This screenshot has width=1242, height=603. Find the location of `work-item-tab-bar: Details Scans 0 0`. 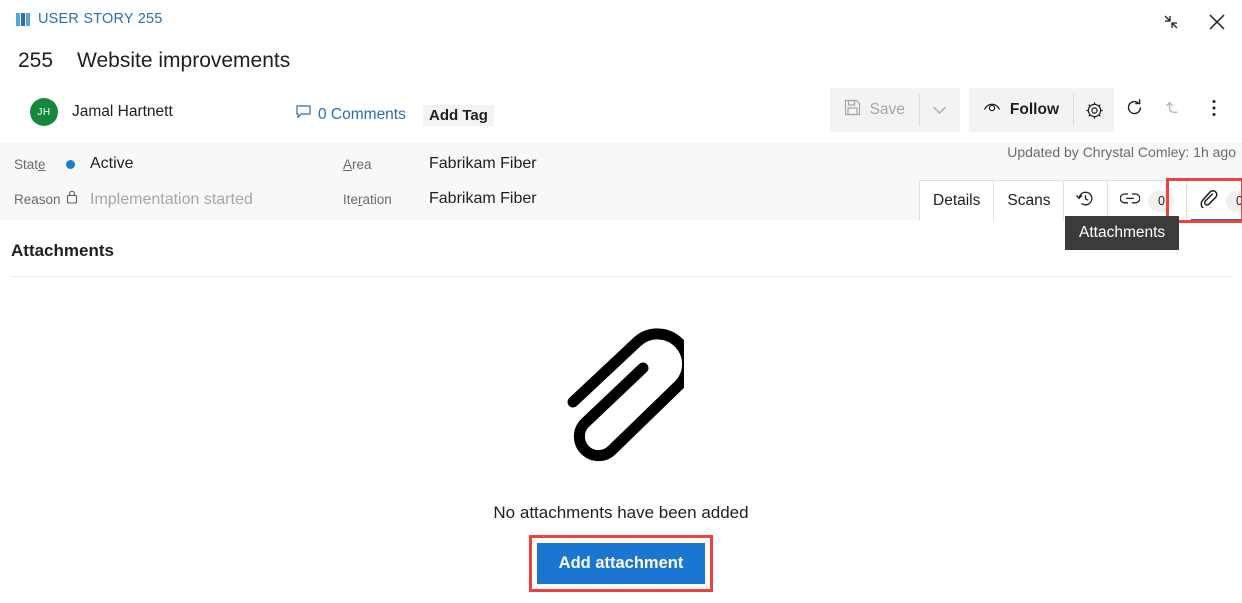

work-item-tab-bar: Details Scans 0 0 is located at coordinates (1080, 201).